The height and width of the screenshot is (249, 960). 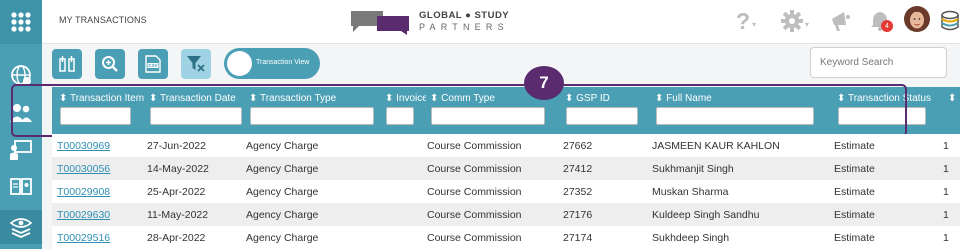 I want to click on logo-line1: GLOBAL ● STUDY, so click(x=464, y=15).